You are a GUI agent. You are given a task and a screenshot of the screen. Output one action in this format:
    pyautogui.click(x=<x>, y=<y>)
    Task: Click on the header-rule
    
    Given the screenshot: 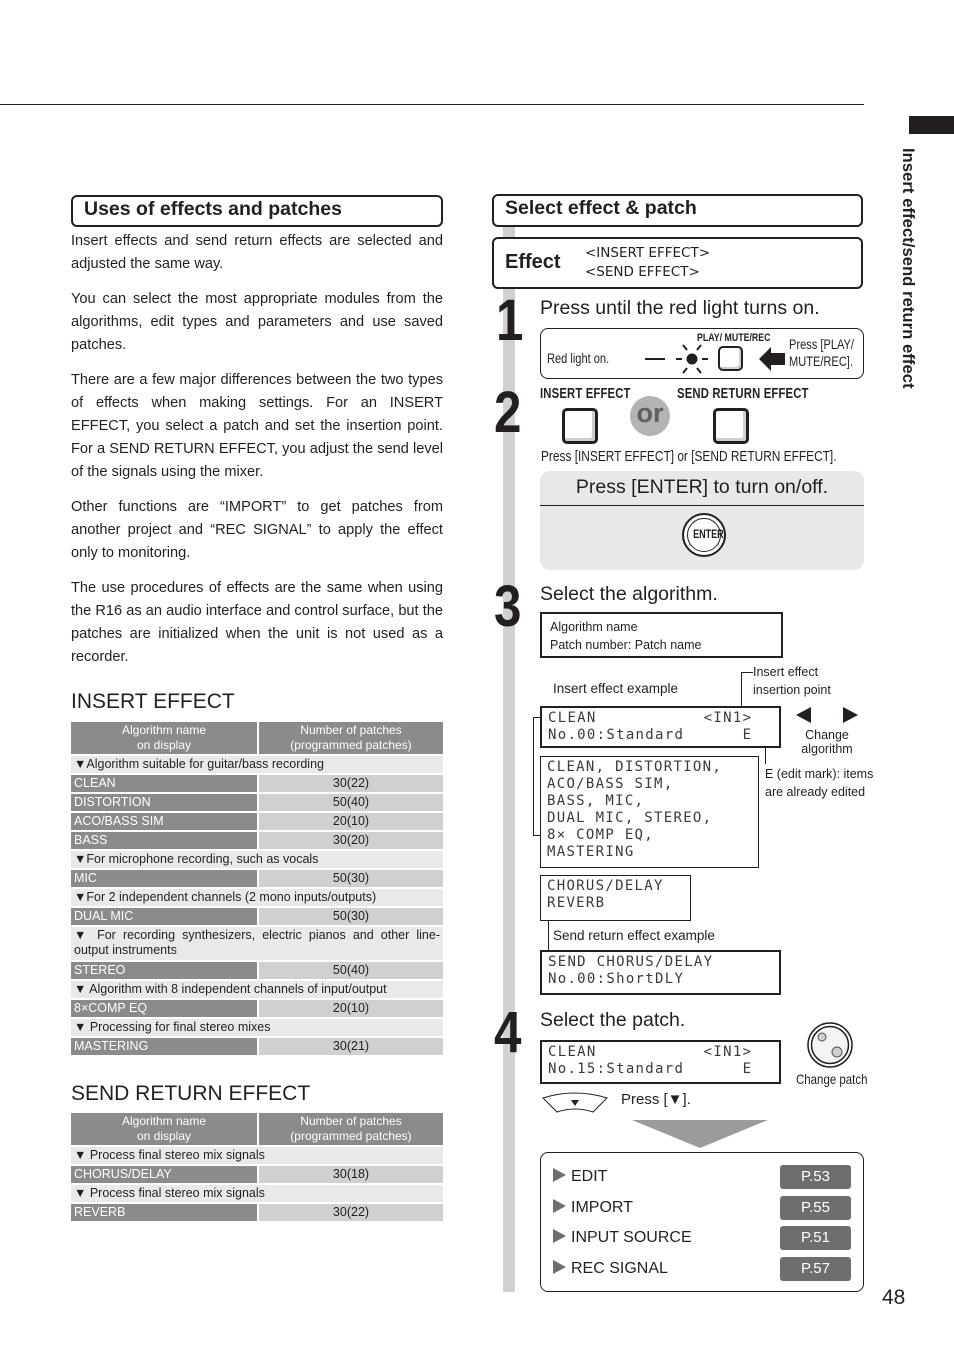 What is the action you would take?
    pyautogui.click(x=432, y=104)
    